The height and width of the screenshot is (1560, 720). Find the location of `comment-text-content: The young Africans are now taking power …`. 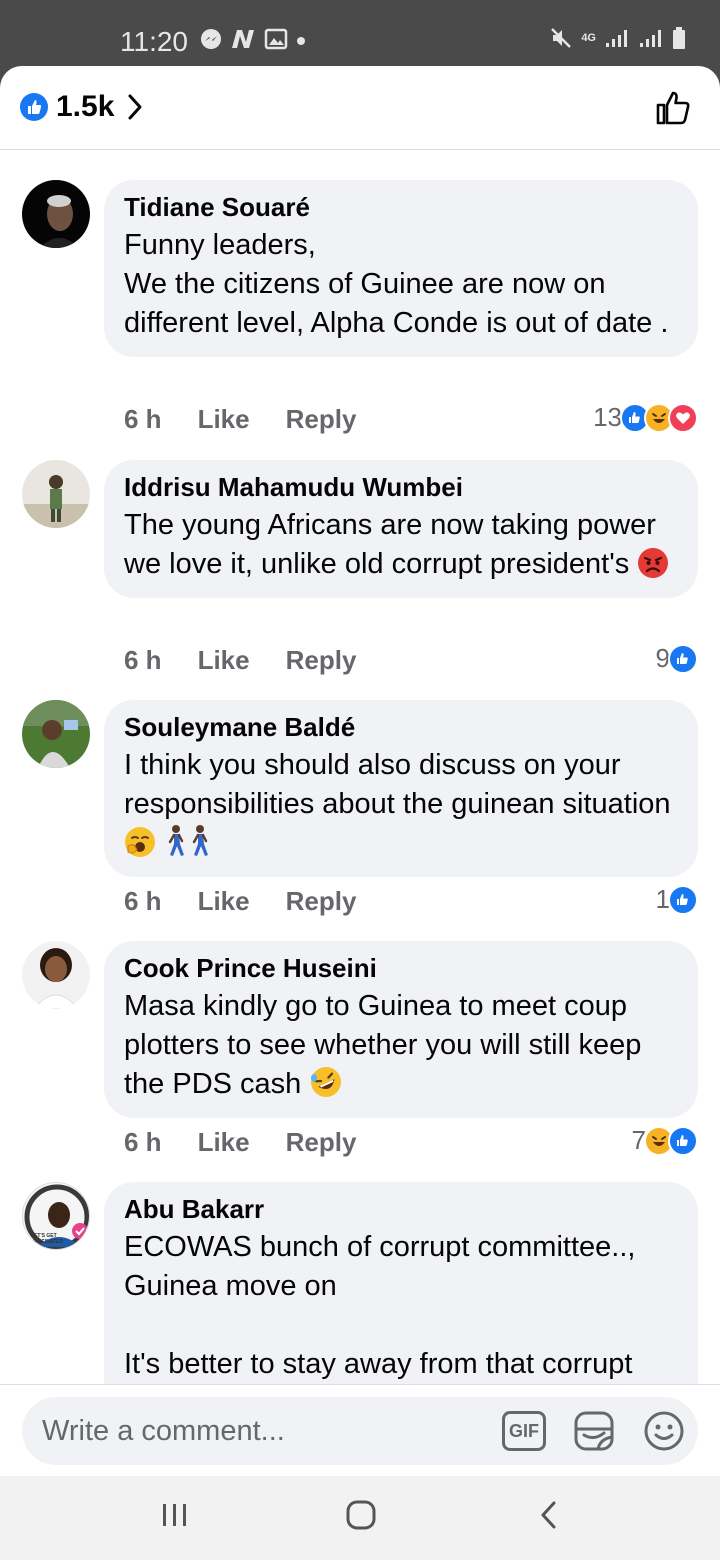

comment-text-content: The young Africans are now taking power … is located at coordinates (394, 544).